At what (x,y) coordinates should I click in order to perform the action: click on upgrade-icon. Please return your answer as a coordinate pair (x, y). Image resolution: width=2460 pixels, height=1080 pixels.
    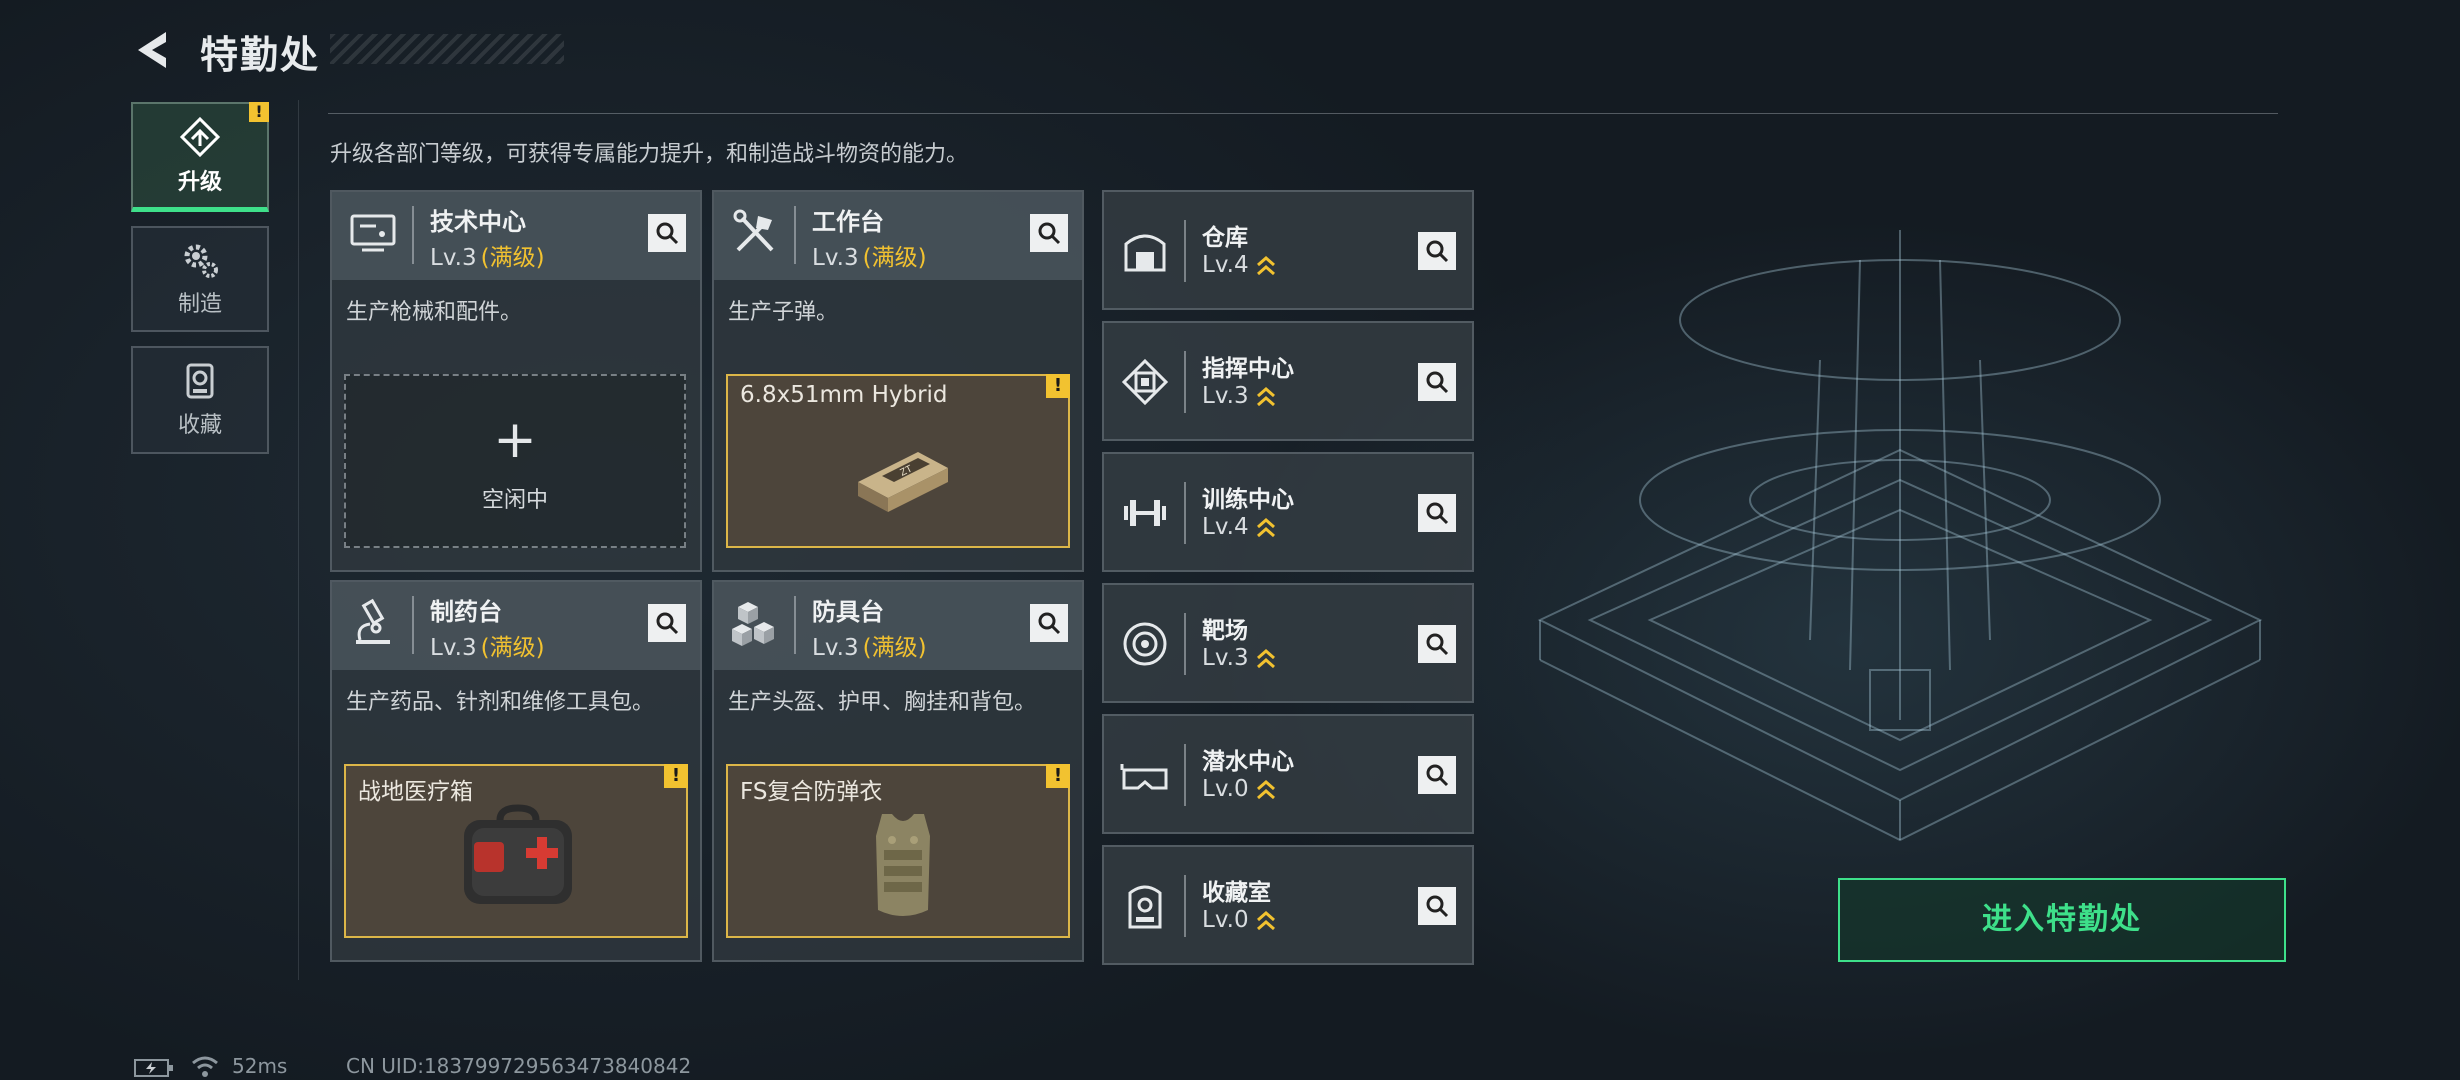
    Looking at the image, I should click on (200, 136).